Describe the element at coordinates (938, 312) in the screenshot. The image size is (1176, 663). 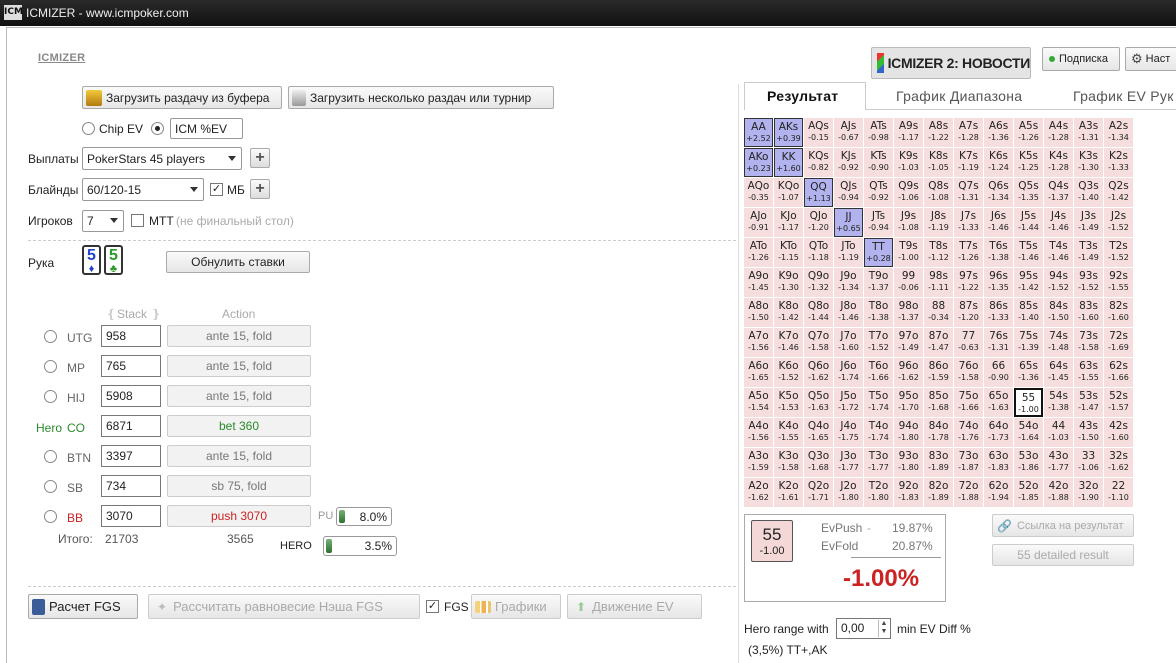
I see `hand-cell-88: 88 -0.34` at that location.